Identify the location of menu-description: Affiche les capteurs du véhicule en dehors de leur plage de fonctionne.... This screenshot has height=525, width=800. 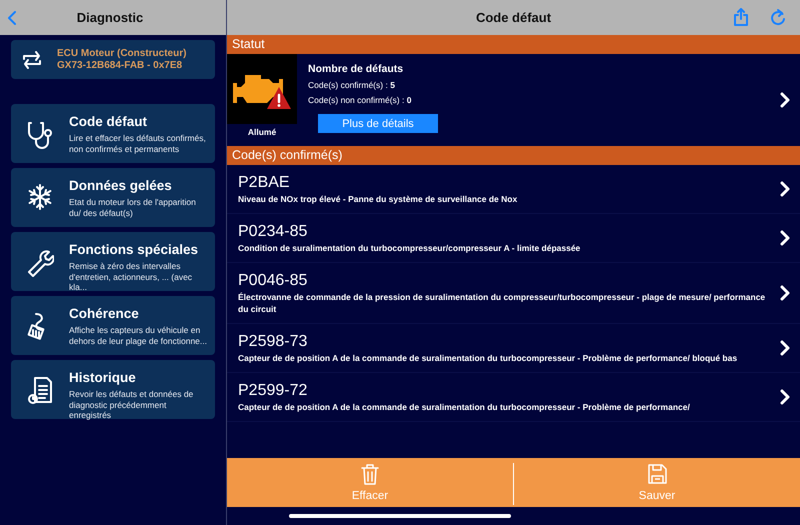
(138, 335).